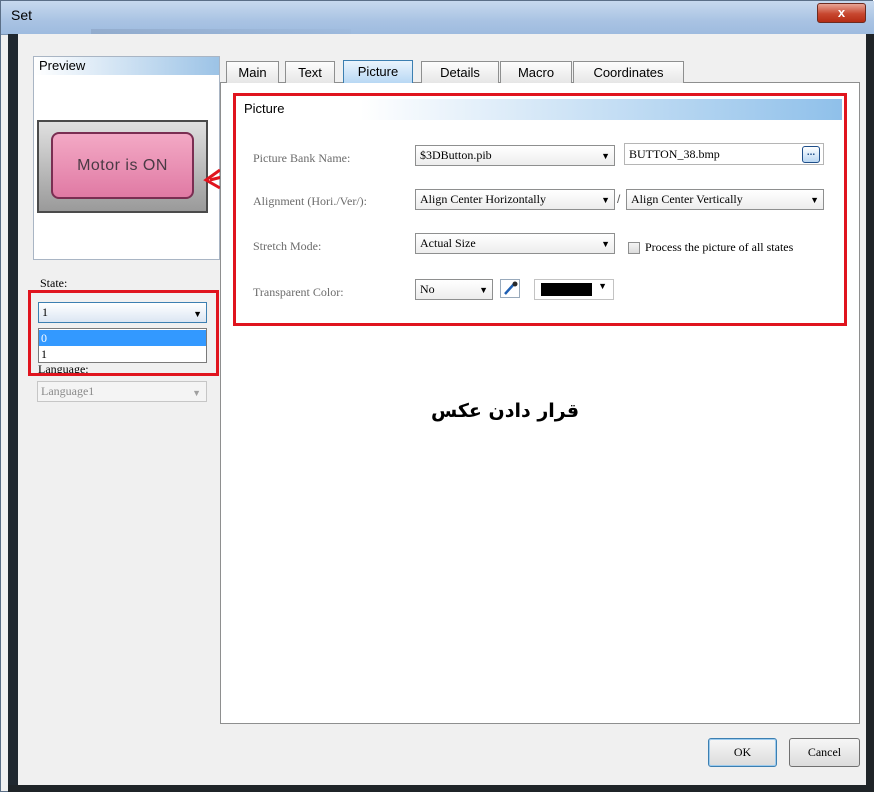 This screenshot has width=876, height=792. I want to click on state-select: 1 ▼, so click(122, 312).